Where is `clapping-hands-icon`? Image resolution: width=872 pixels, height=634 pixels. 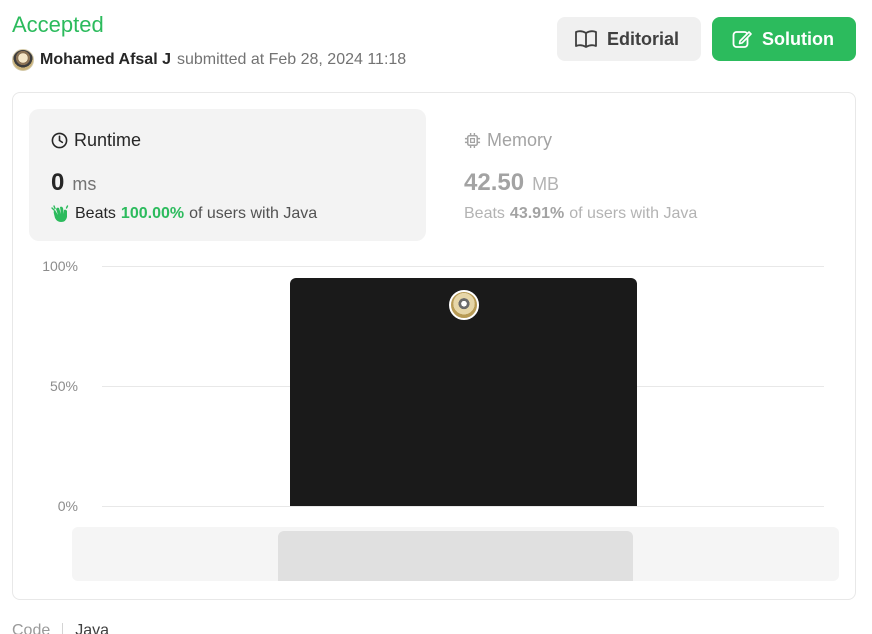
clapping-hands-icon is located at coordinates (60, 213).